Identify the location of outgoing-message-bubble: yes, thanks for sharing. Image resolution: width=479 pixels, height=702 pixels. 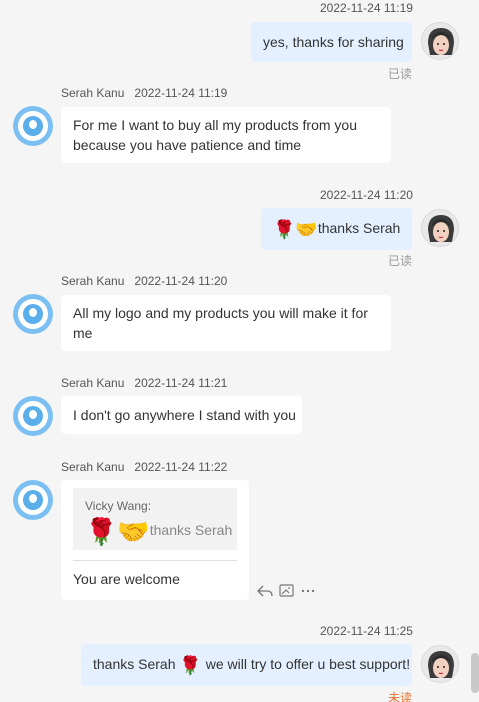
(331, 42).